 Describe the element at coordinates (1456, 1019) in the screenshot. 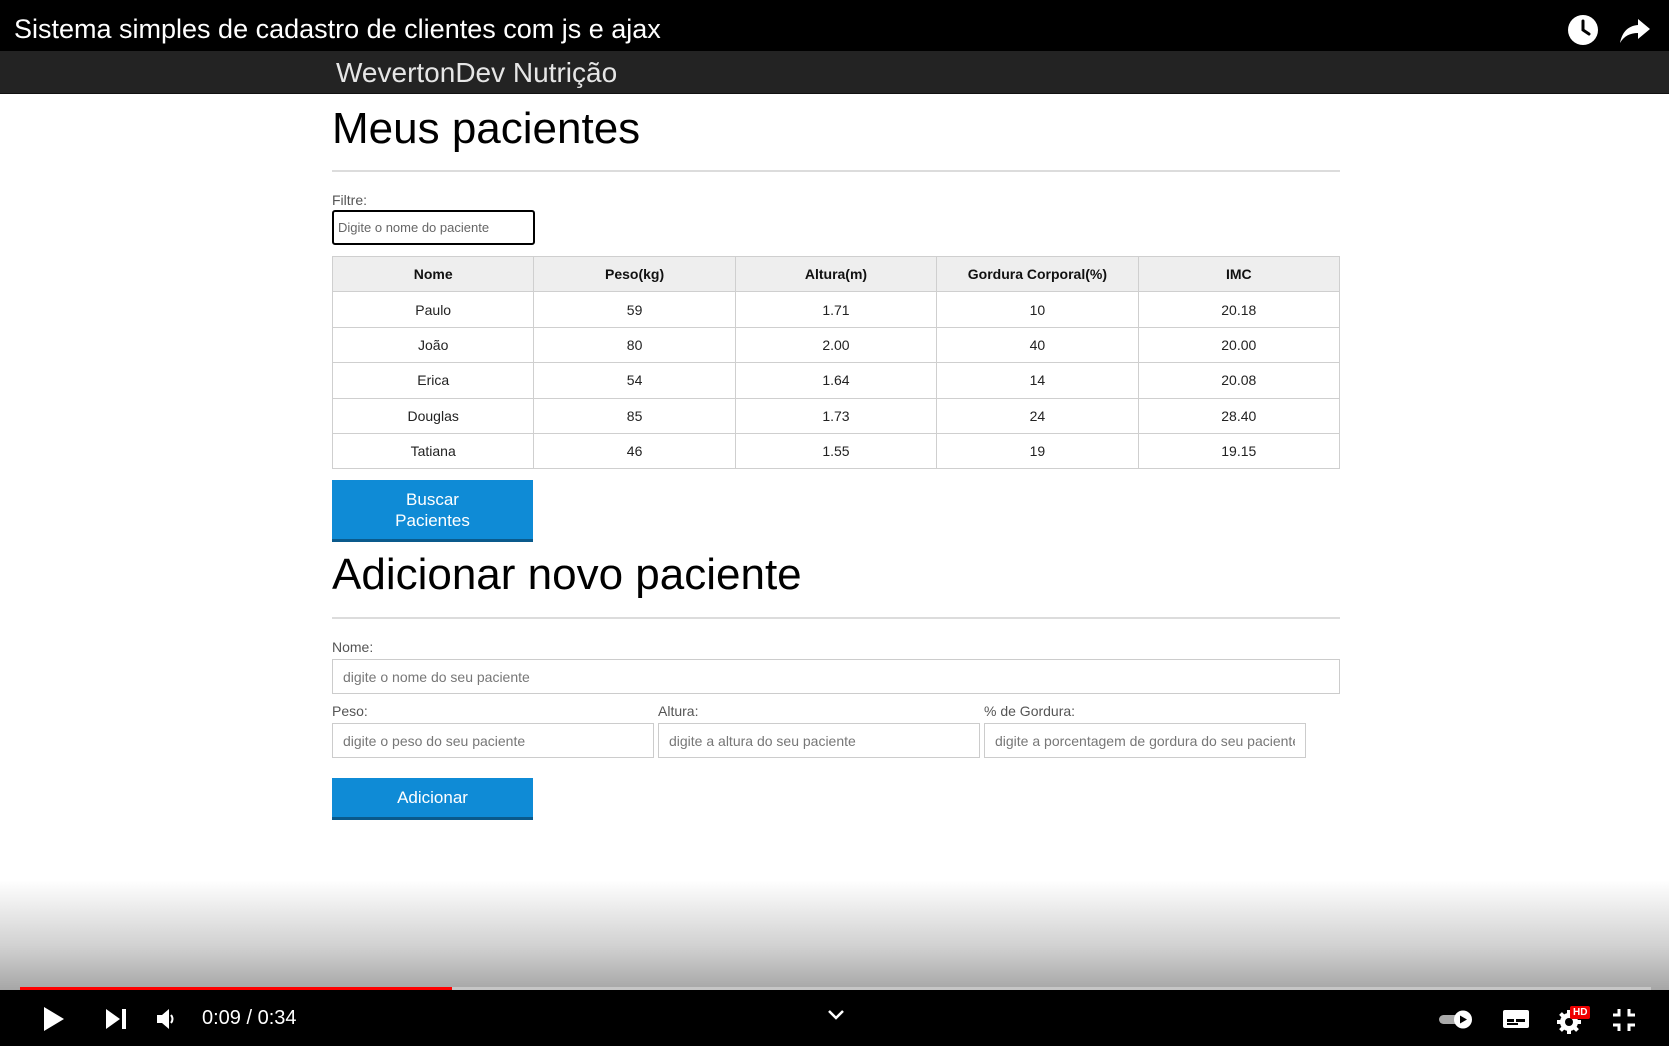

I see `autoplay-toggle-icon` at that location.